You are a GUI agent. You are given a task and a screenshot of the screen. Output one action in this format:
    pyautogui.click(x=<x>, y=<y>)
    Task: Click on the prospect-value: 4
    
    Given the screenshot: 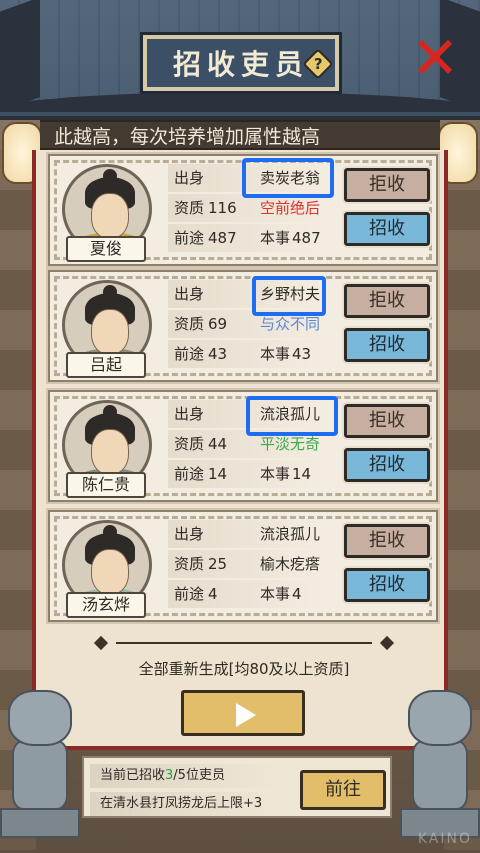 What is the action you would take?
    pyautogui.click(x=213, y=594)
    